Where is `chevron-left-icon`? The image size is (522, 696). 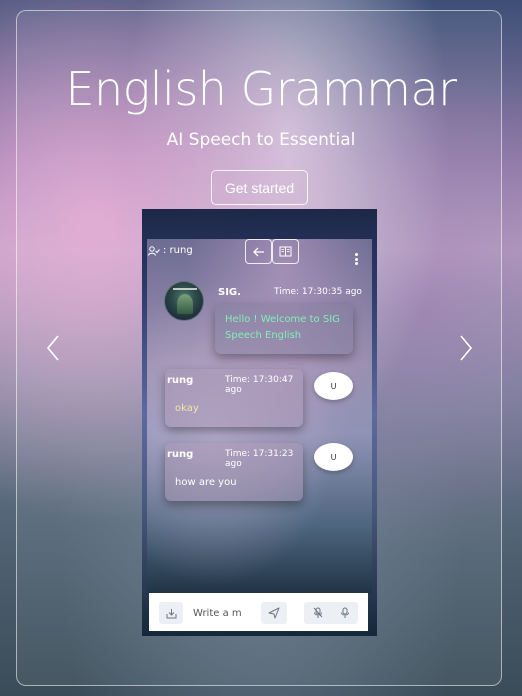
chevron-left-icon is located at coordinates (52, 348).